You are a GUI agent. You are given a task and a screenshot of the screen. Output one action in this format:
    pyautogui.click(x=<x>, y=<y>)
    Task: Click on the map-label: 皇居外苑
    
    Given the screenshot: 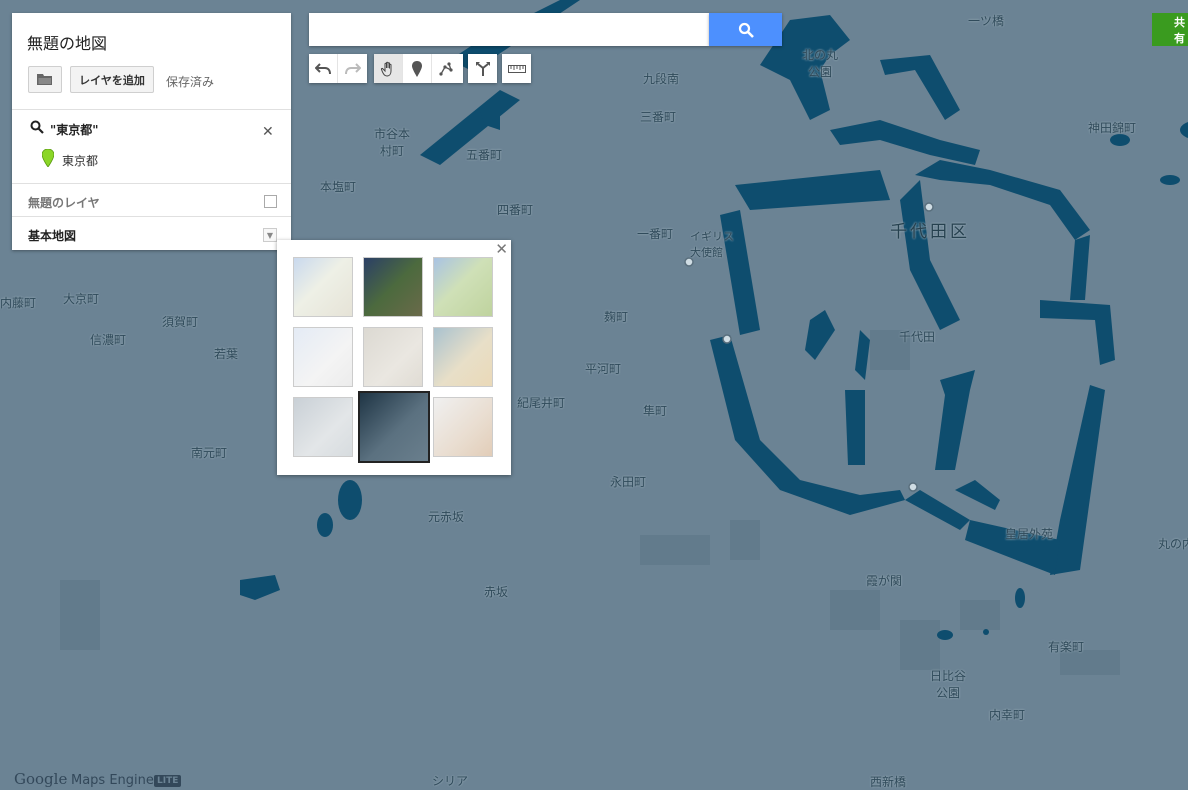 What is the action you would take?
    pyautogui.click(x=1029, y=534)
    